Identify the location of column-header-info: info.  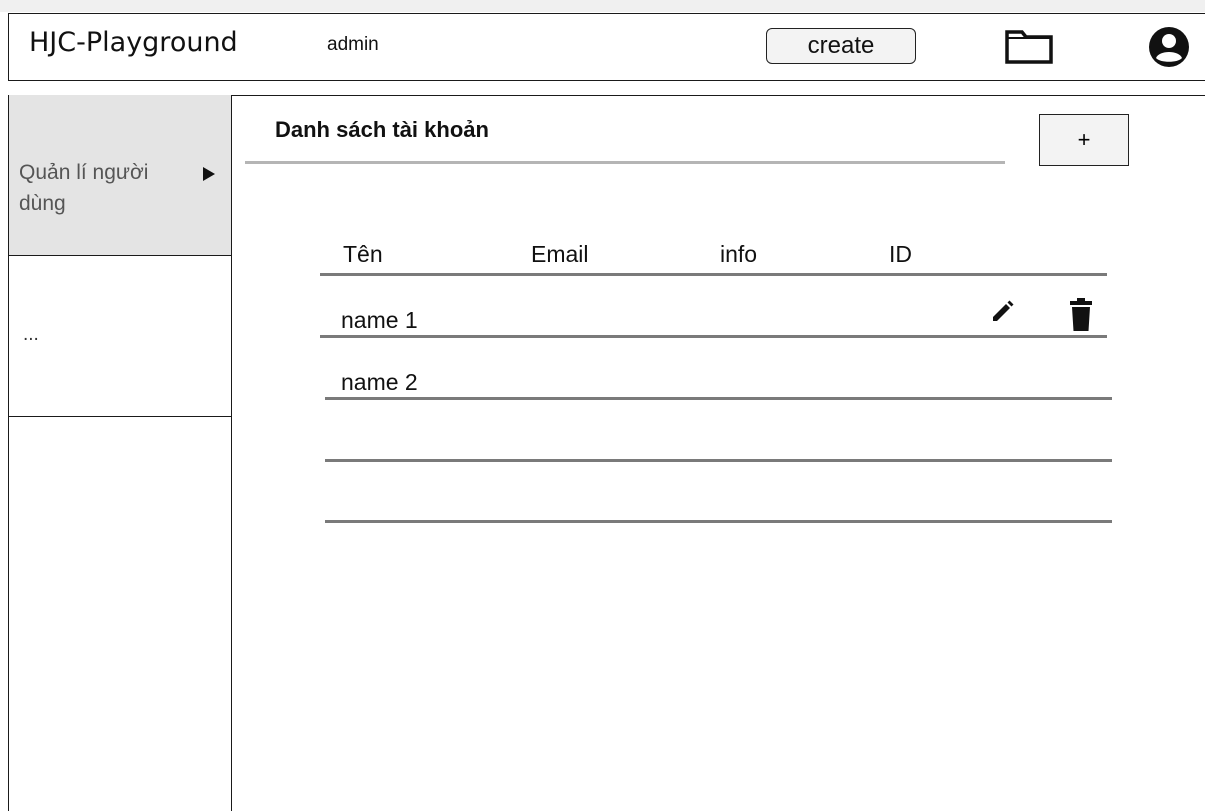
(738, 254).